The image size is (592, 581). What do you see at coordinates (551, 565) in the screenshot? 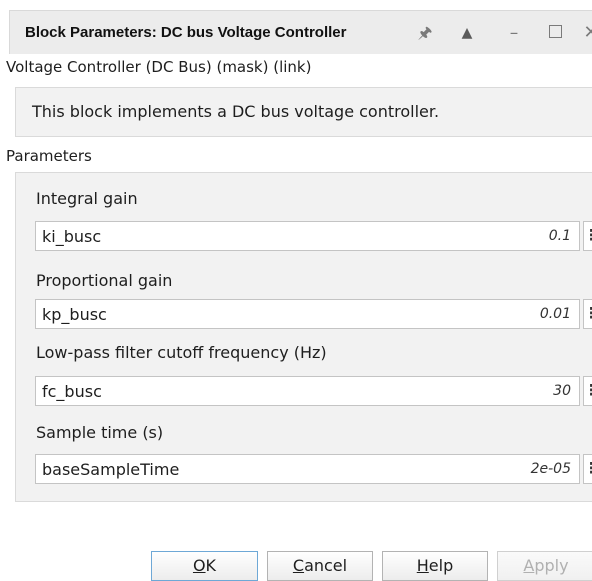
I see `apply-label: pply` at bounding box center [551, 565].